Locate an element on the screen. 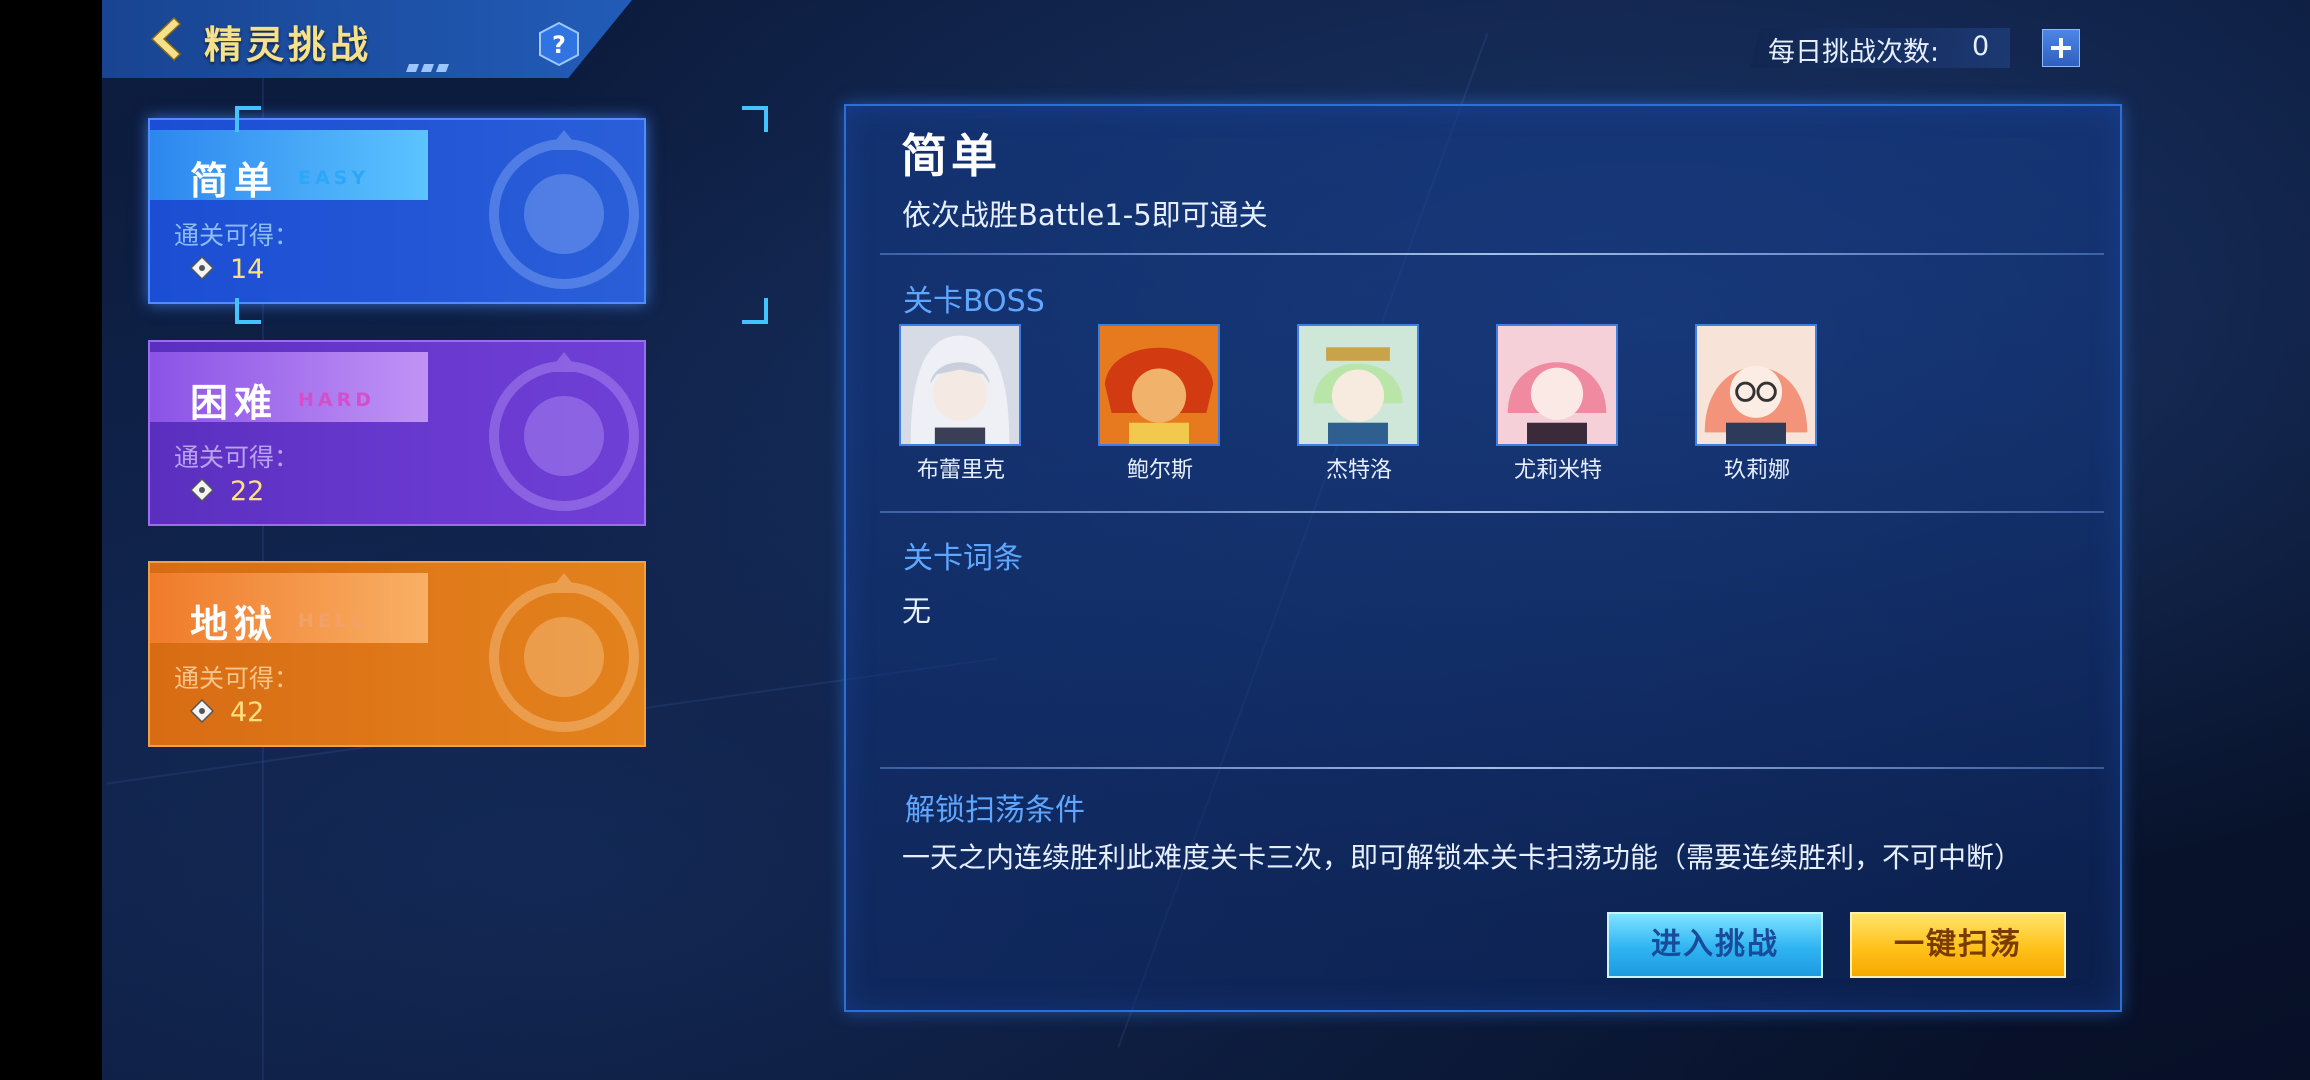 The width and height of the screenshot is (2310, 1080). difficulty-tag: 困难 HARD is located at coordinates (289, 387).